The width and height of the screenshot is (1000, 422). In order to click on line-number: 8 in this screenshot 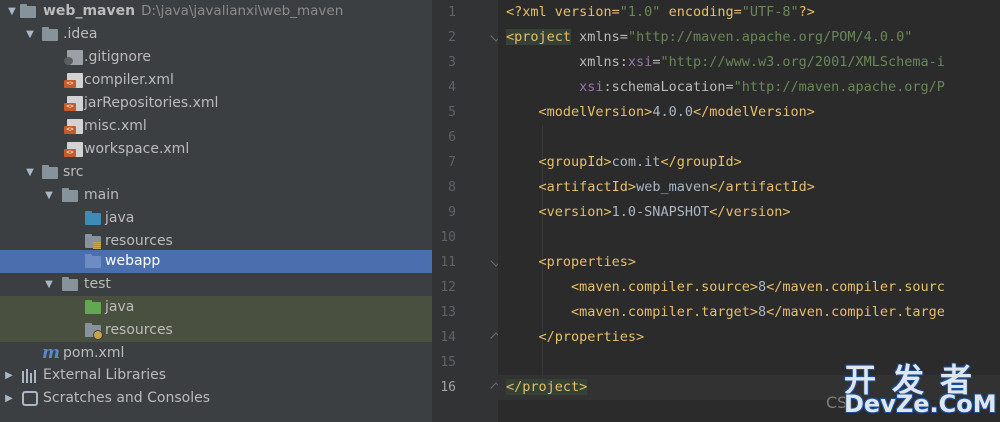, I will do `click(452, 187)`.